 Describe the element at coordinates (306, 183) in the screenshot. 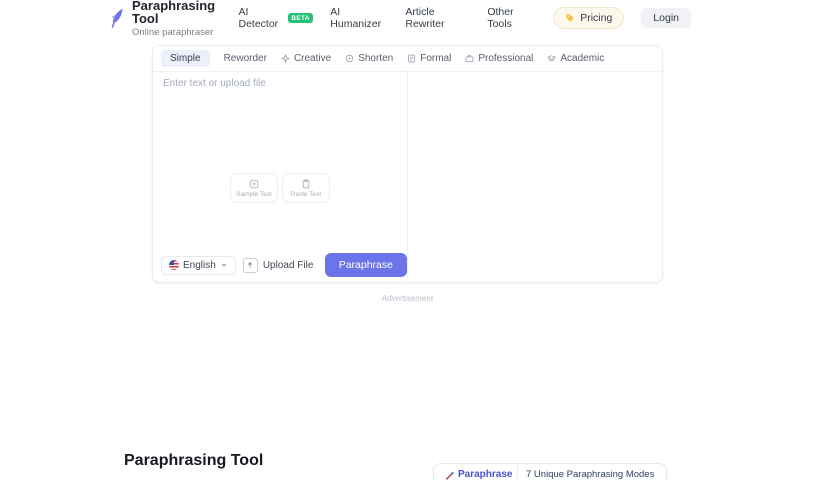

I see `clipboard-icon` at that location.